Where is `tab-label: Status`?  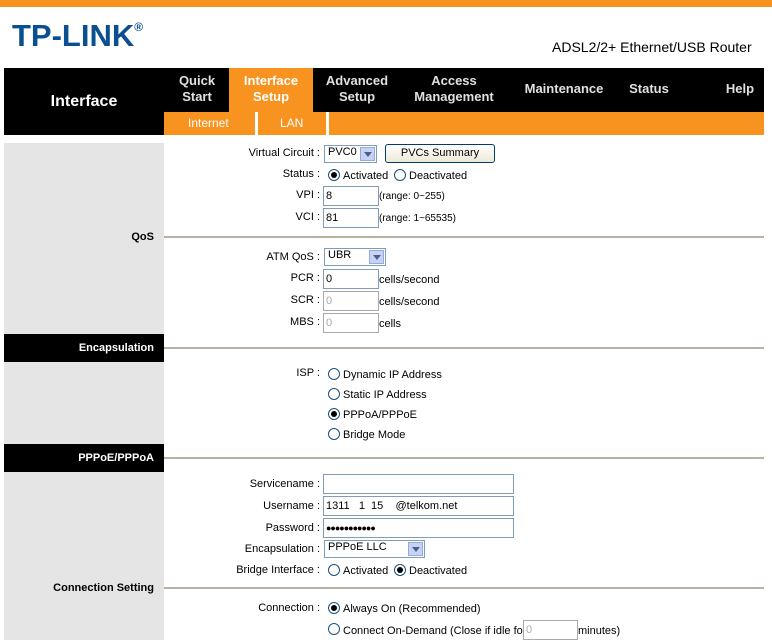
tab-label: Status is located at coordinates (649, 88).